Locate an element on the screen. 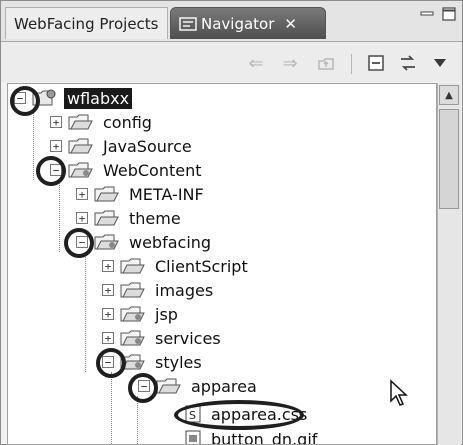 The image size is (463, 445). mouse-pointer-icon is located at coordinates (399, 392).